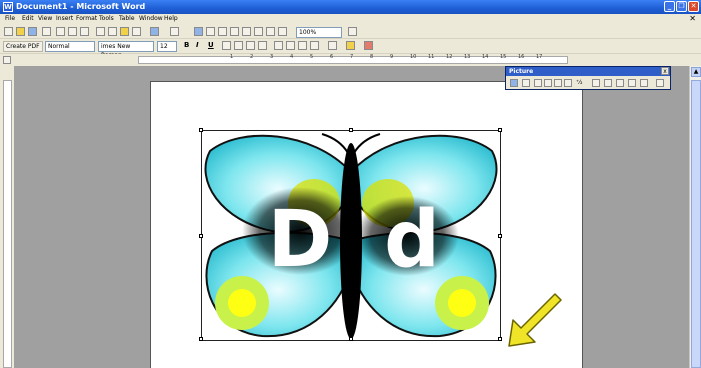 This screenshot has width=701, height=368. I want to click on help-icon, so click(352, 31).